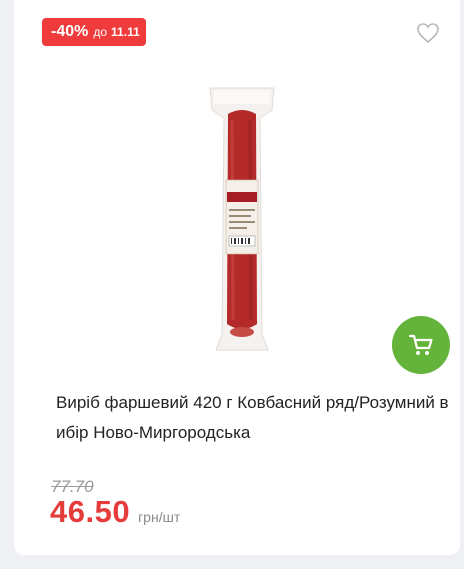 The width and height of the screenshot is (464, 569). I want to click on price-unit: грн/шт, so click(159, 517).